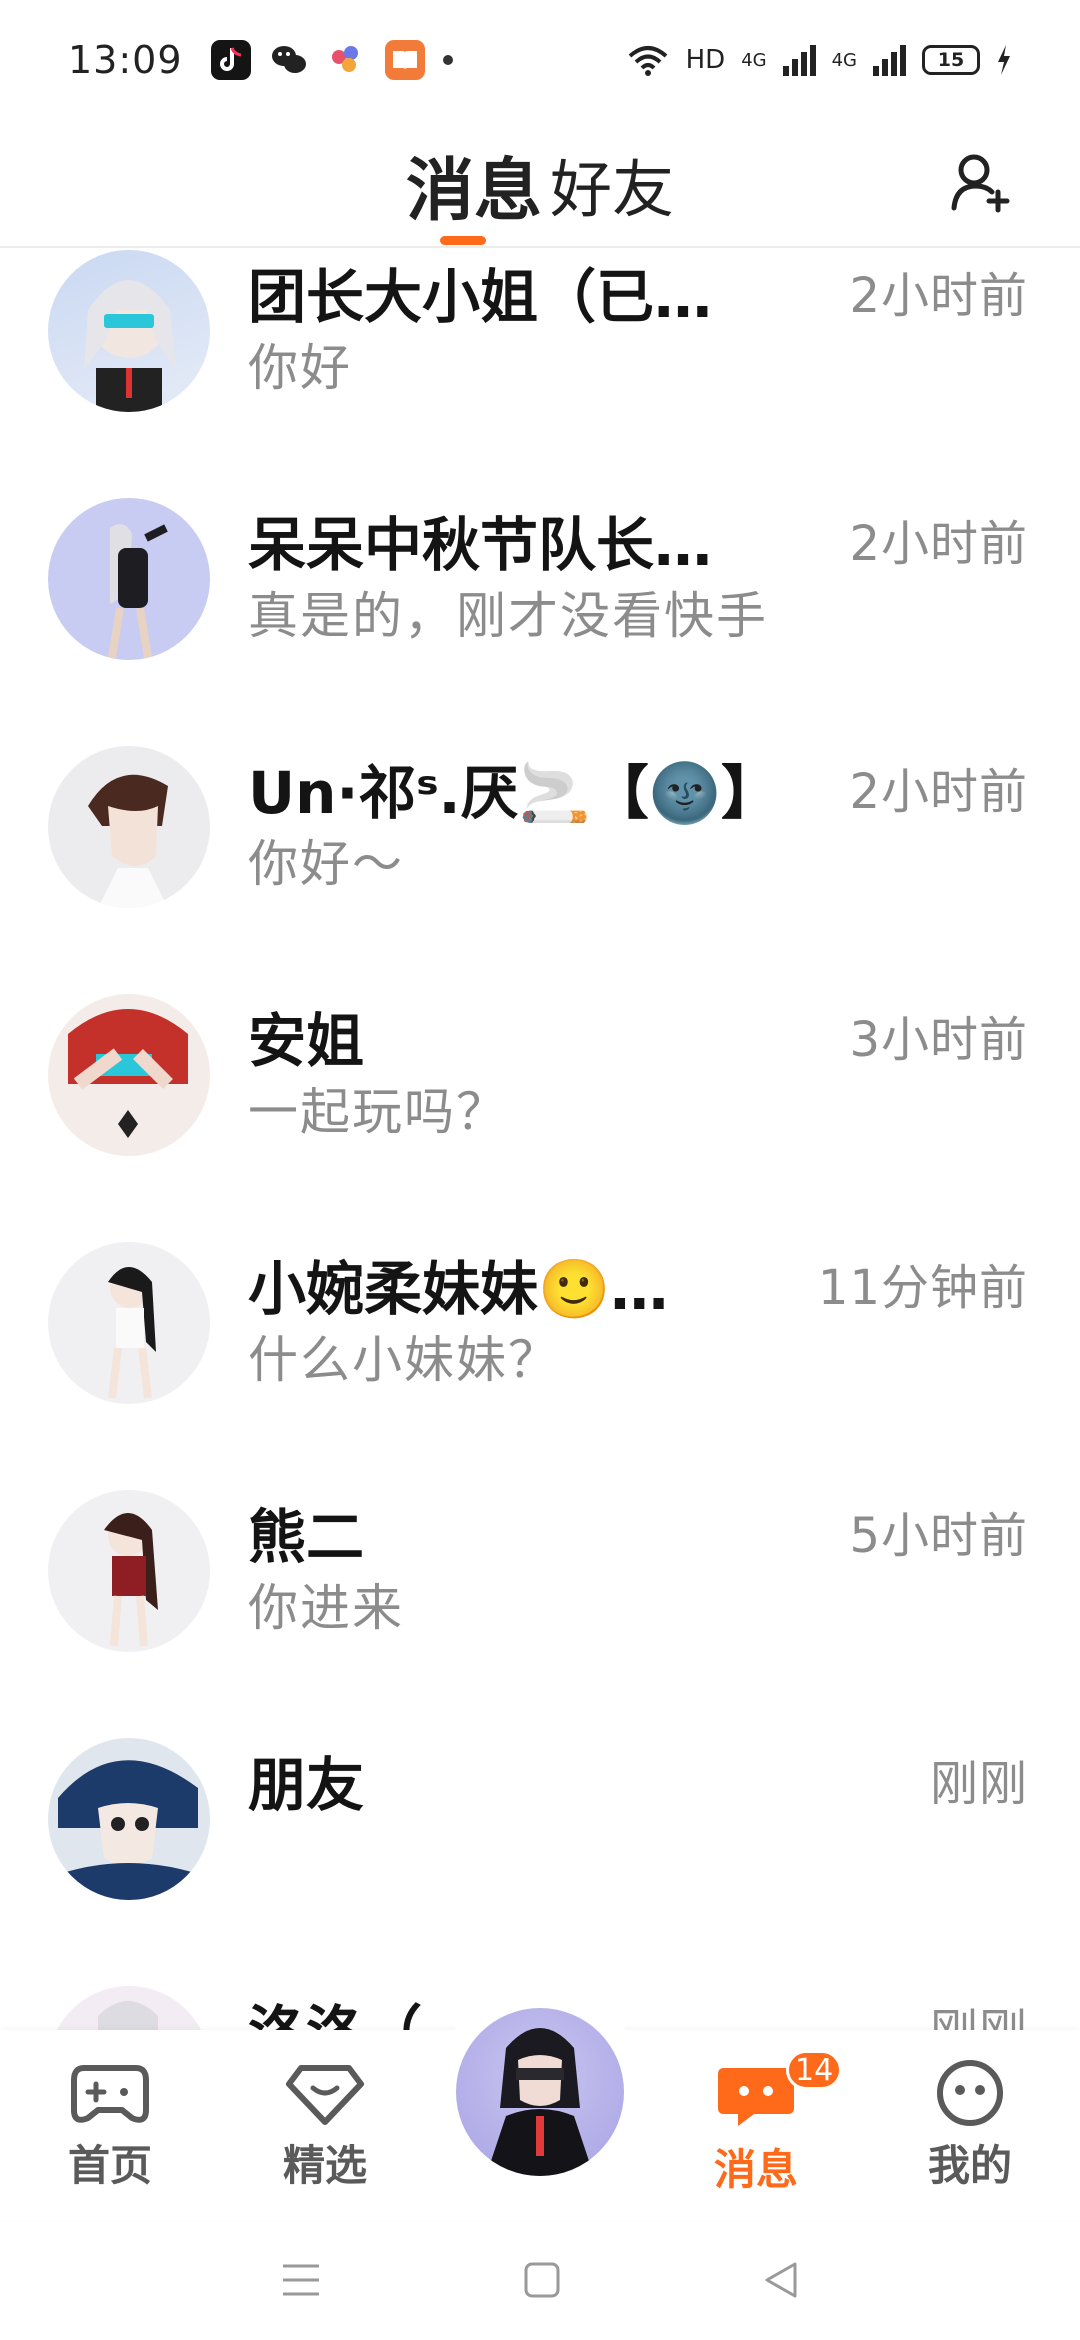  I want to click on chat-name: 安姐, so click(306, 1041).